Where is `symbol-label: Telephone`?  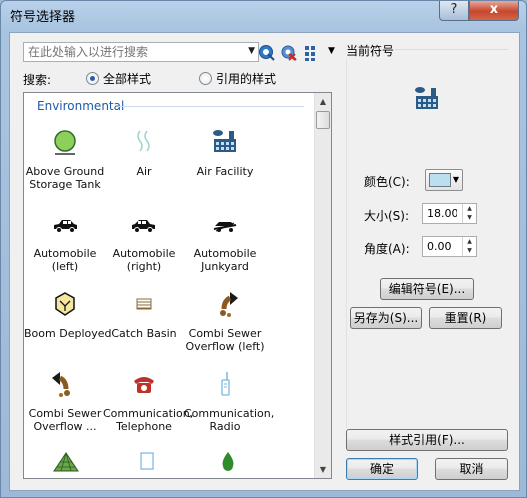 symbol-label: Telephone is located at coordinates (144, 426).